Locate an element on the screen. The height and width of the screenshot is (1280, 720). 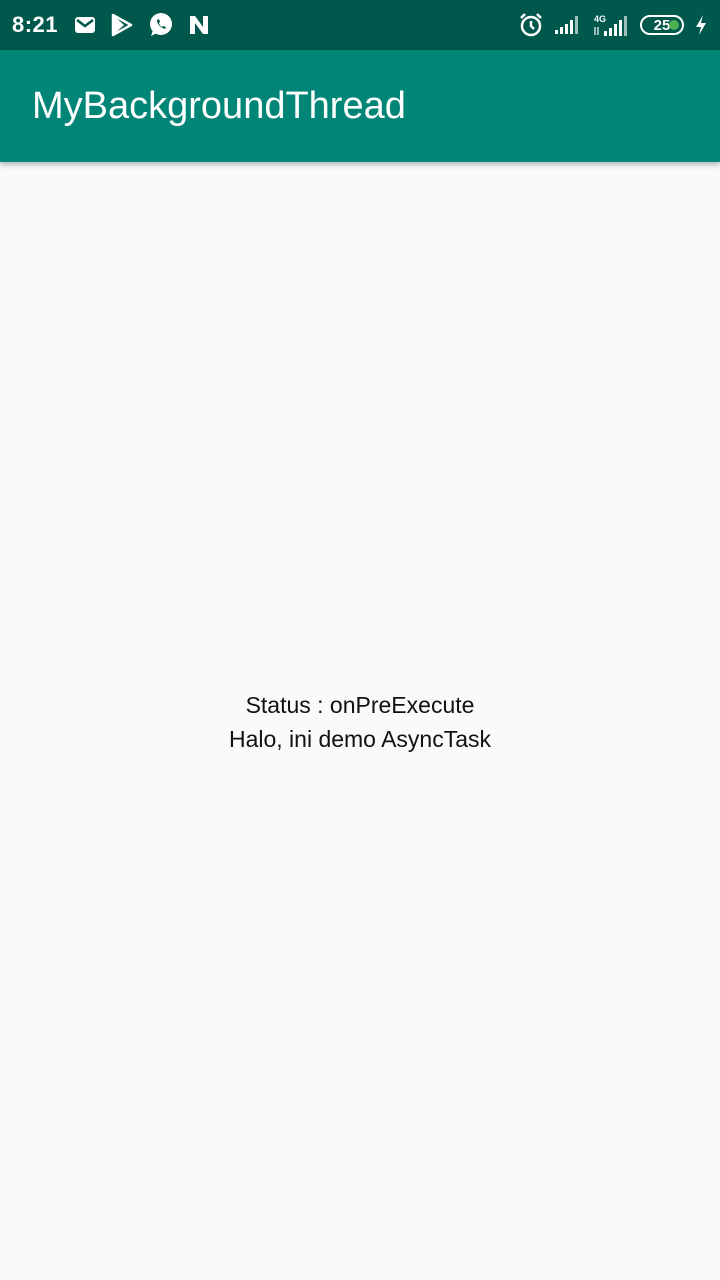
status-label: Status : onPreExecute is located at coordinates (360, 705).